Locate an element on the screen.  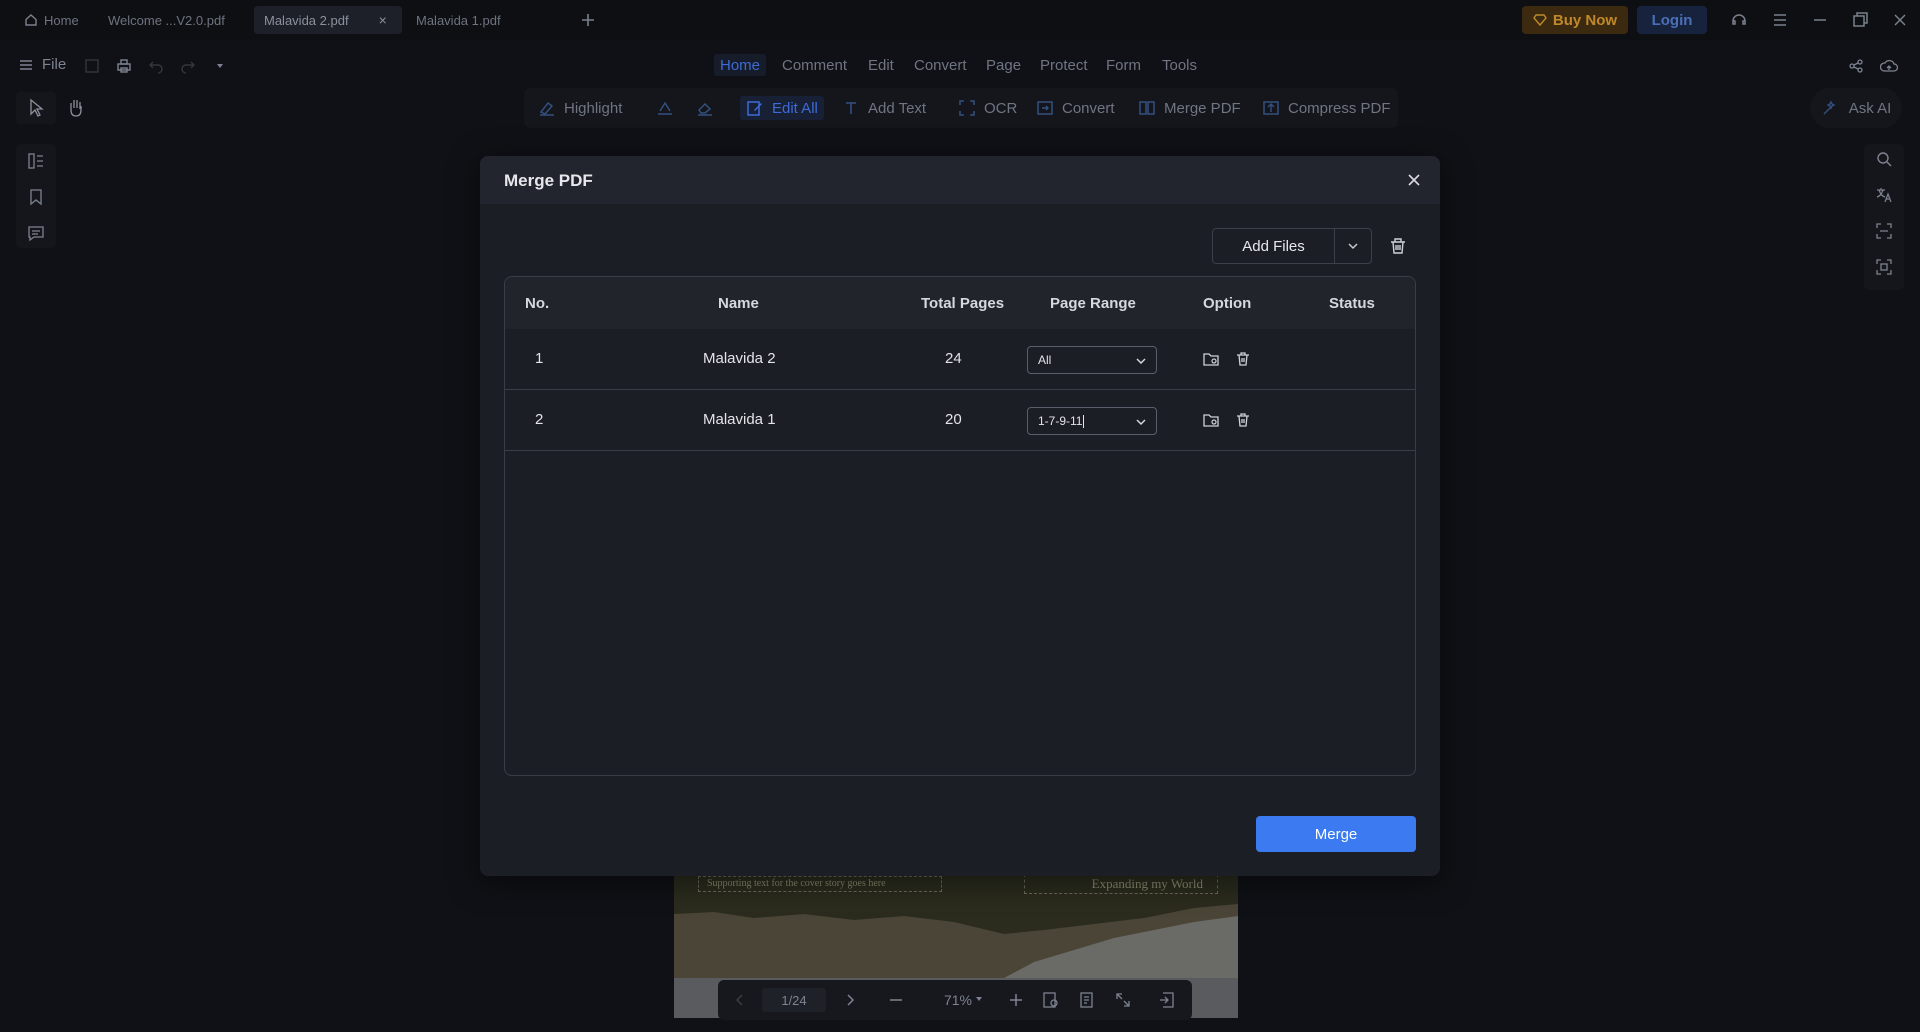
underline-icon is located at coordinates (665, 108).